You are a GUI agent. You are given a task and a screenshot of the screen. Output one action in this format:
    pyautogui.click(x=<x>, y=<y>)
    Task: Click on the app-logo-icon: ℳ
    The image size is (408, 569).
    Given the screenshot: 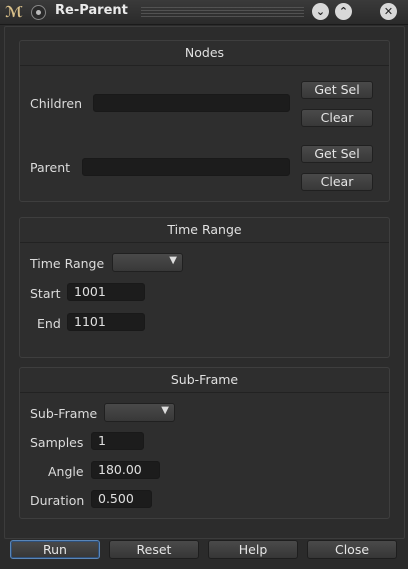 What is the action you would take?
    pyautogui.click(x=14, y=12)
    